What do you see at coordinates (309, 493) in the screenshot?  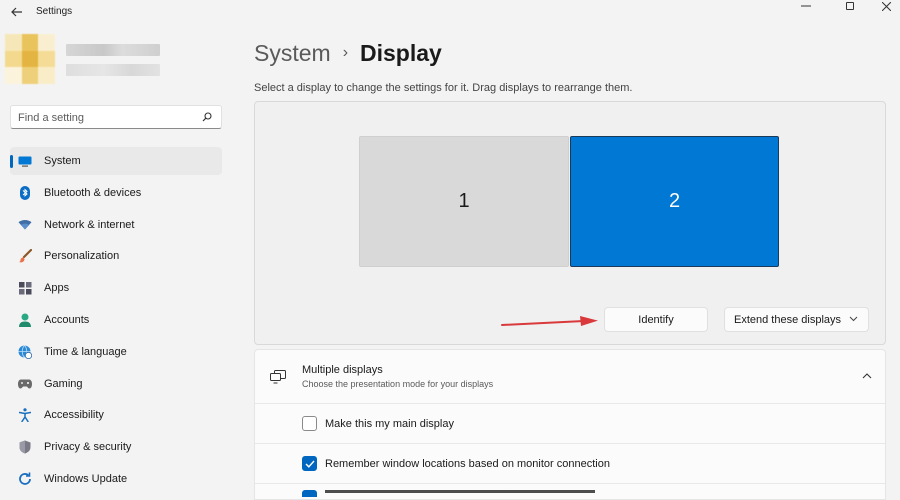 I see `partial-checkbox` at bounding box center [309, 493].